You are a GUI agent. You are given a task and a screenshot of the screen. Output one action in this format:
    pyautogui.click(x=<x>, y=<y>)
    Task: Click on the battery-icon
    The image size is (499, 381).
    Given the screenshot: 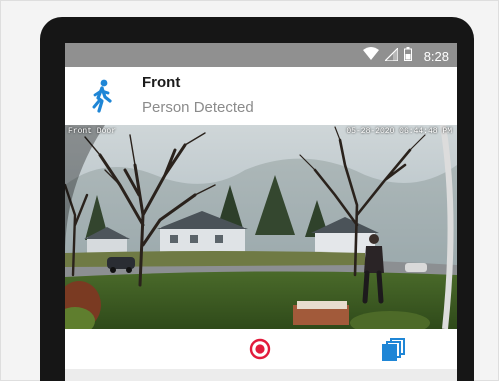 What is the action you would take?
    pyautogui.click(x=407, y=56)
    